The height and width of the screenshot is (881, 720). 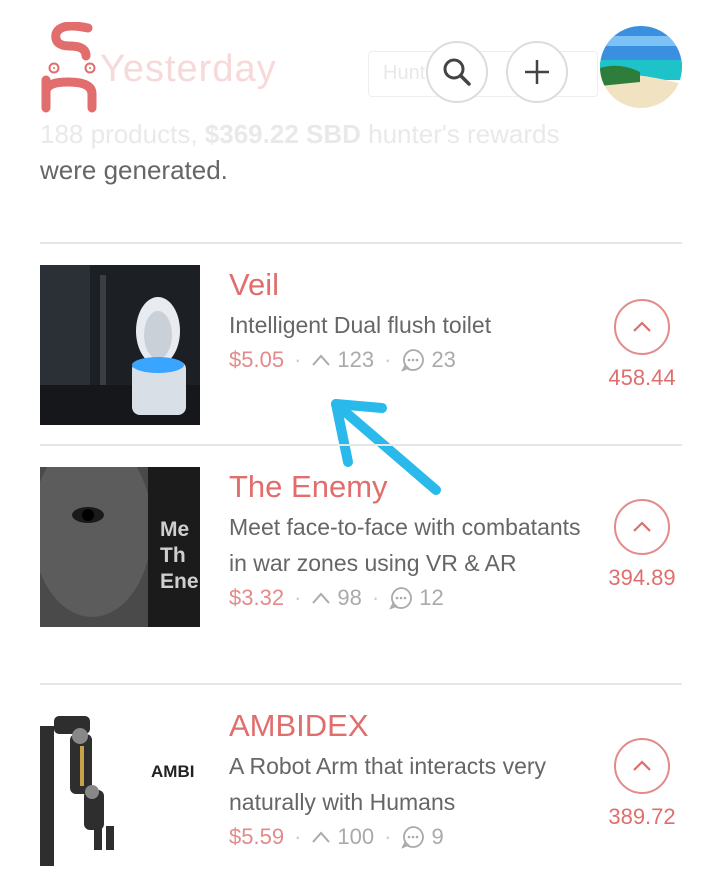 What do you see at coordinates (349, 597) in the screenshot?
I see `upvote-count-value: 98` at bounding box center [349, 597].